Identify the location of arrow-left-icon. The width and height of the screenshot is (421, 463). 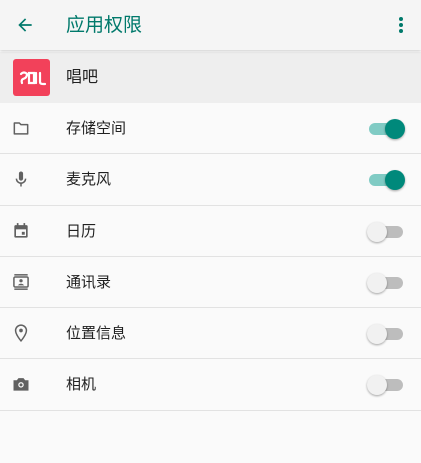
(25, 25).